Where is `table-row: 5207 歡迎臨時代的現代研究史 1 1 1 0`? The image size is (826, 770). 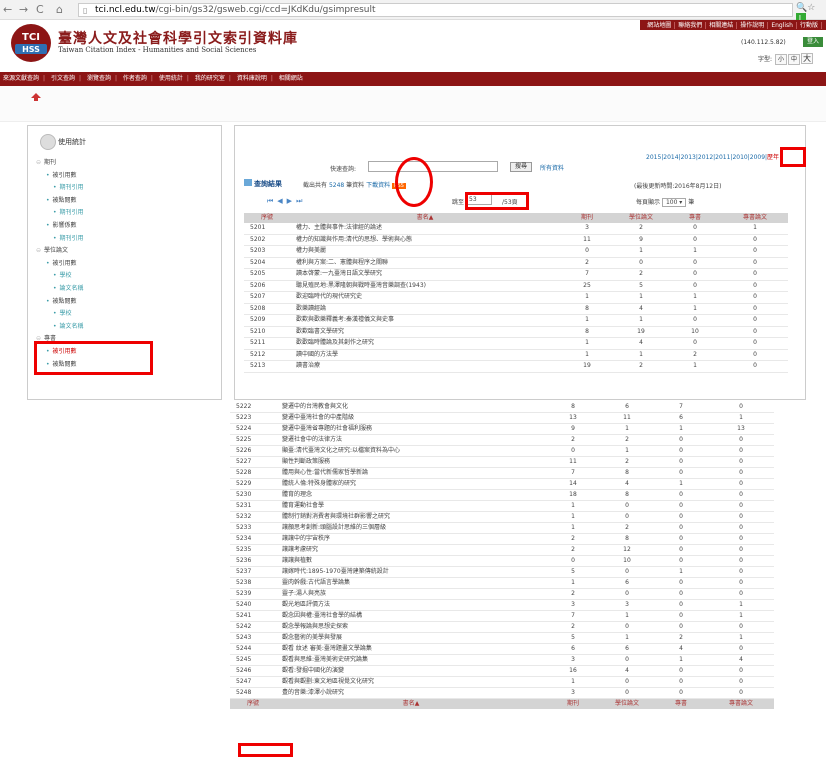
table-row: 5207 歡迎臨時代的現代研究史 1 1 1 0 is located at coordinates (516, 297).